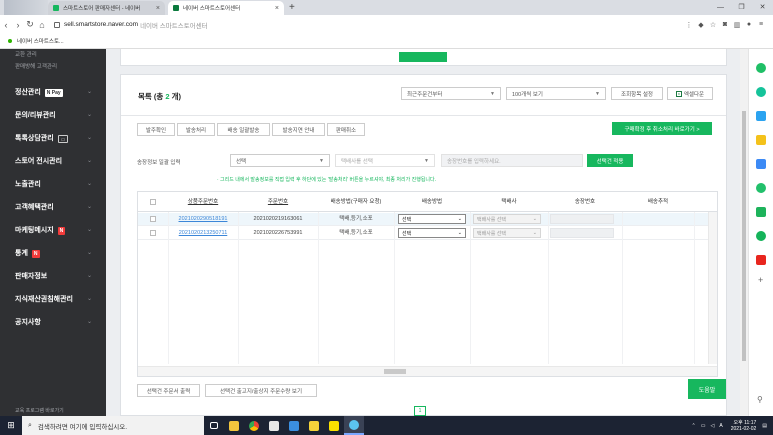 The height and width of the screenshot is (435, 773). I want to click on sidebar-item-marketing: 마케팅메시지 N ⌄, so click(53, 230).